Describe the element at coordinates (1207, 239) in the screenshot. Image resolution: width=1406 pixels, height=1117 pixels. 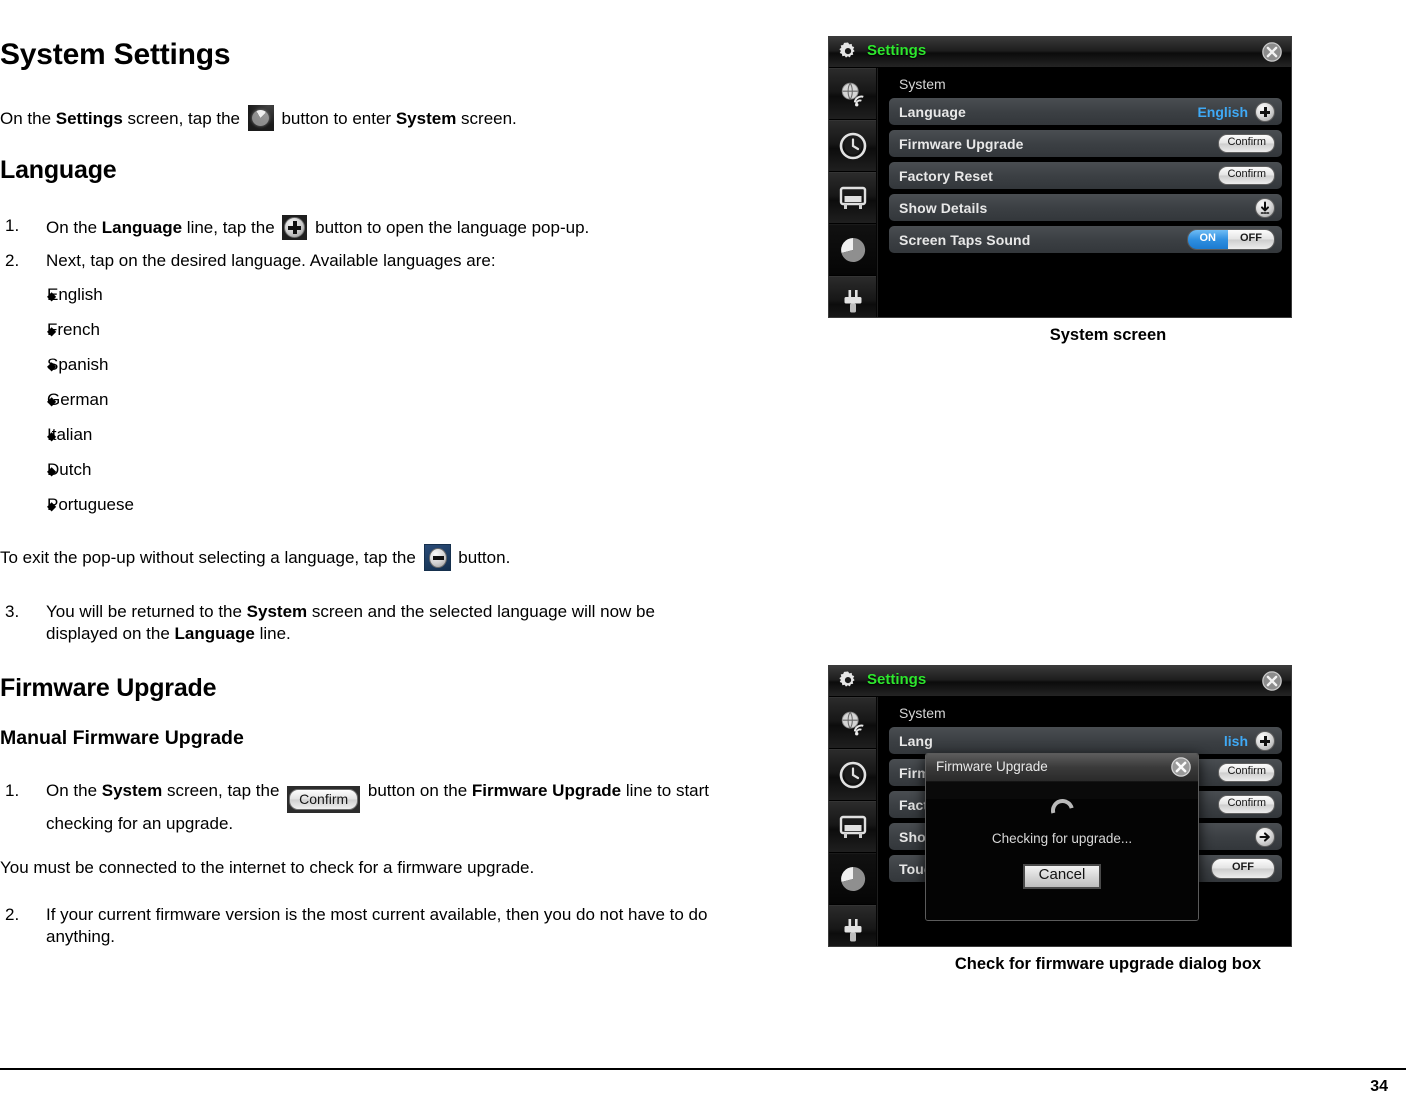
I see `toggle-on-segment: ON` at that location.